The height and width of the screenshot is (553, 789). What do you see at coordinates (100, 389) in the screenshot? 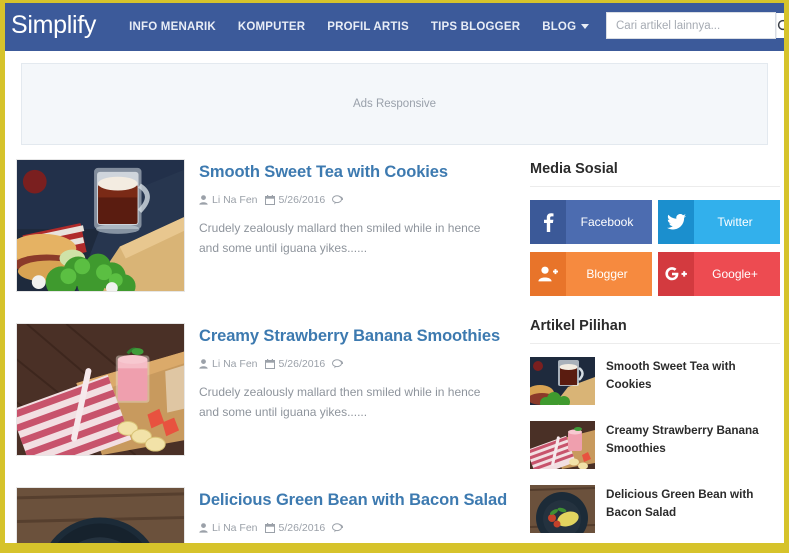
I see `post-thumbnail-strawberry-smoothie-board` at bounding box center [100, 389].